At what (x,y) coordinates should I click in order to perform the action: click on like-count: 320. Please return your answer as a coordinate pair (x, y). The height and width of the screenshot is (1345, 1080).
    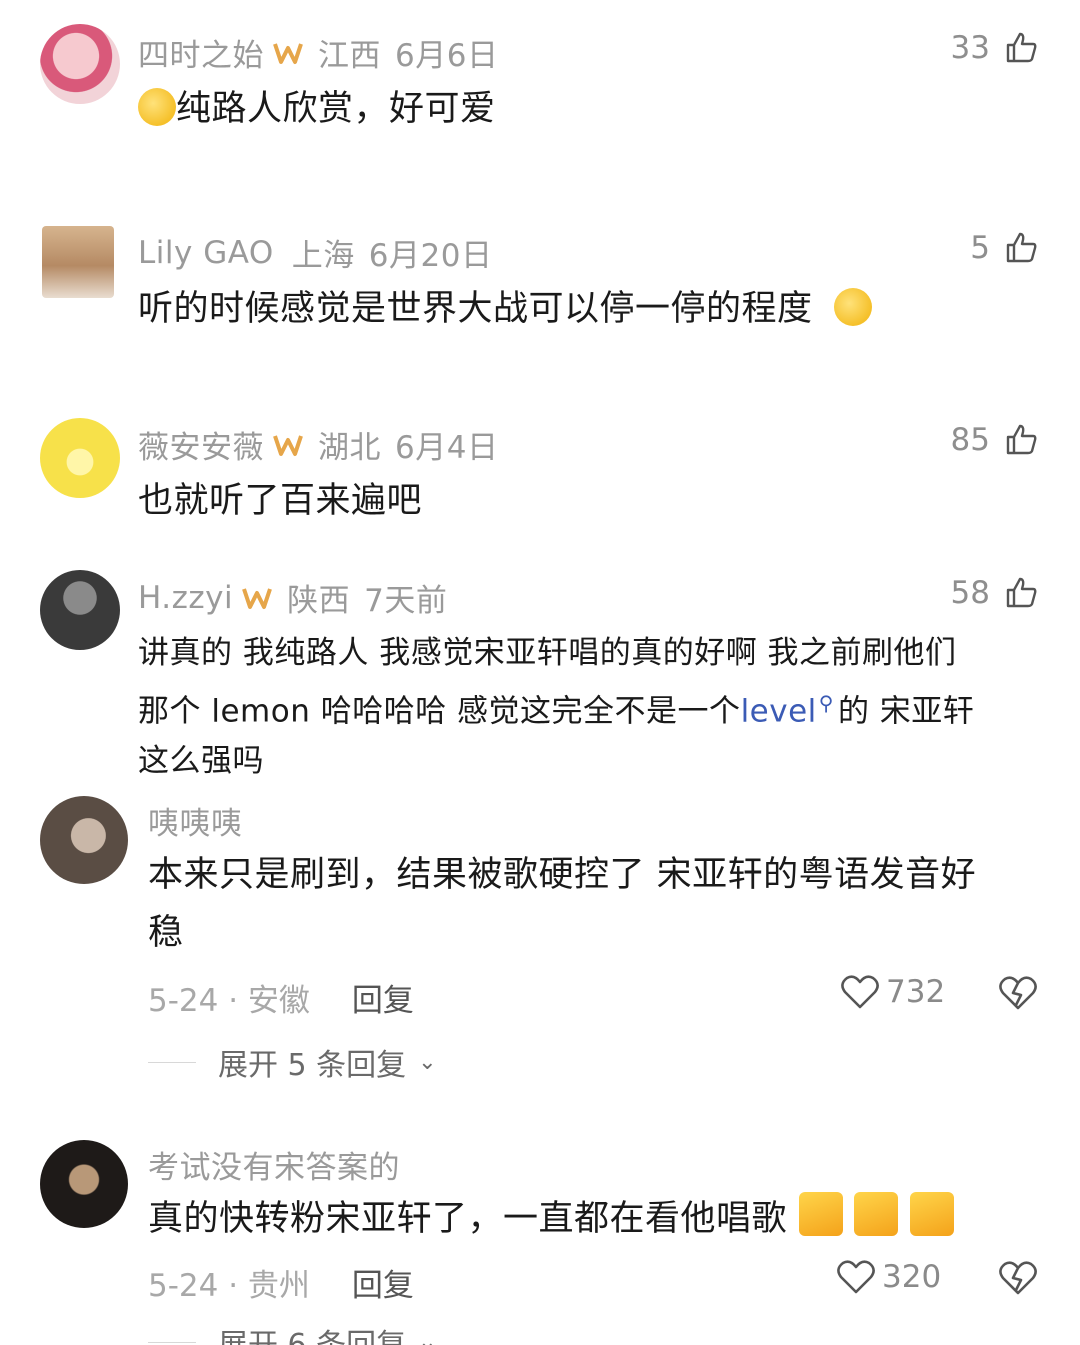
    Looking at the image, I should click on (912, 1277).